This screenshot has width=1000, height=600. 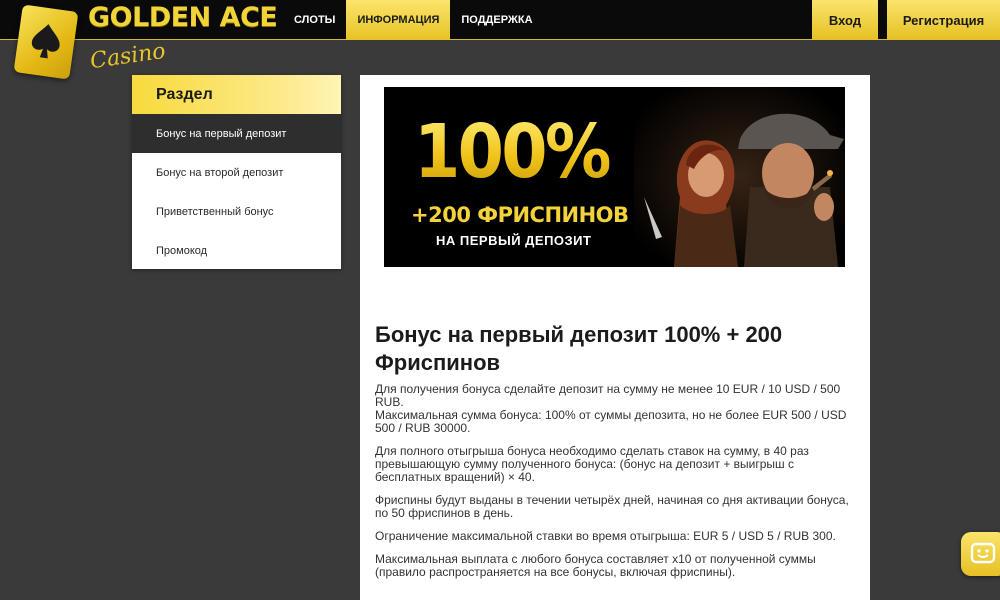 What do you see at coordinates (236, 250) in the screenshot?
I see `sidebar-item-promocode: Промокод` at bounding box center [236, 250].